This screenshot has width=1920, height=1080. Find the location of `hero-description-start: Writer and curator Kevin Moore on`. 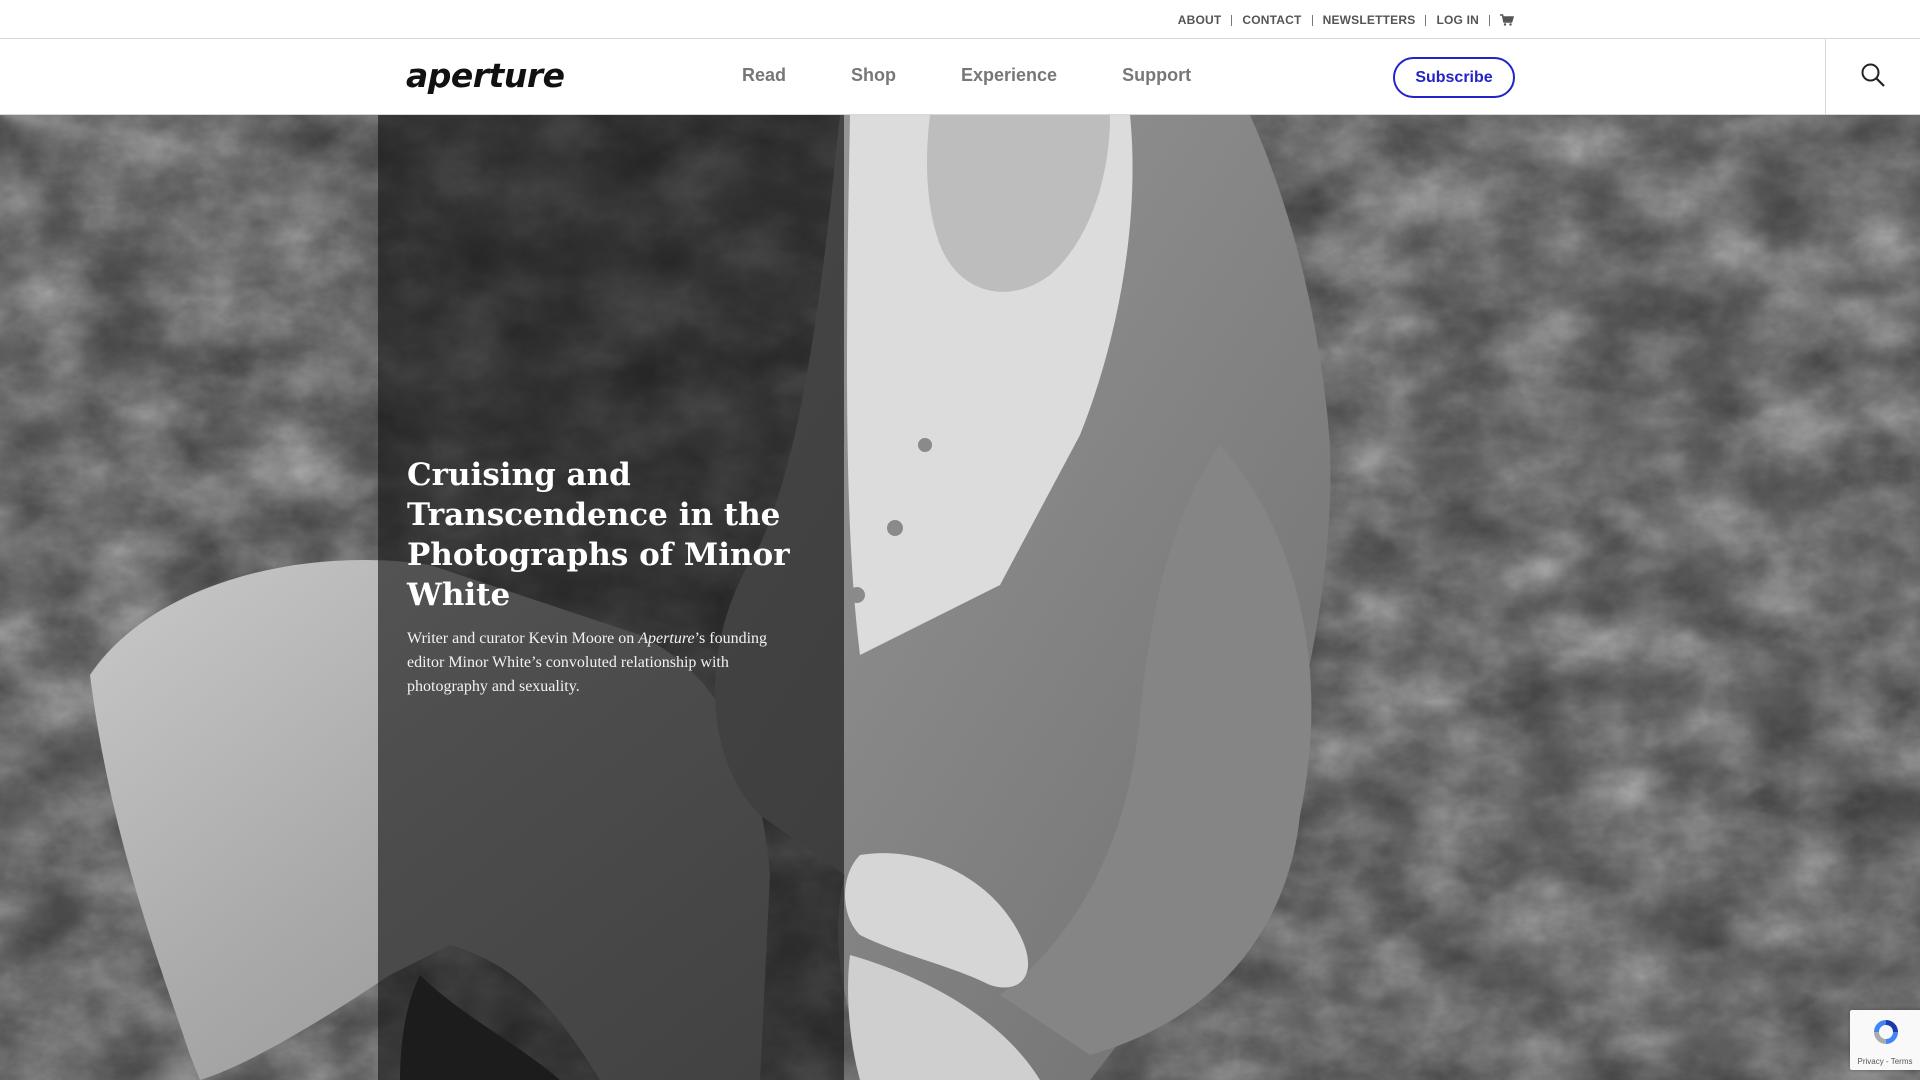

hero-description-start: Writer and curator Kevin Moore on is located at coordinates (523, 638).